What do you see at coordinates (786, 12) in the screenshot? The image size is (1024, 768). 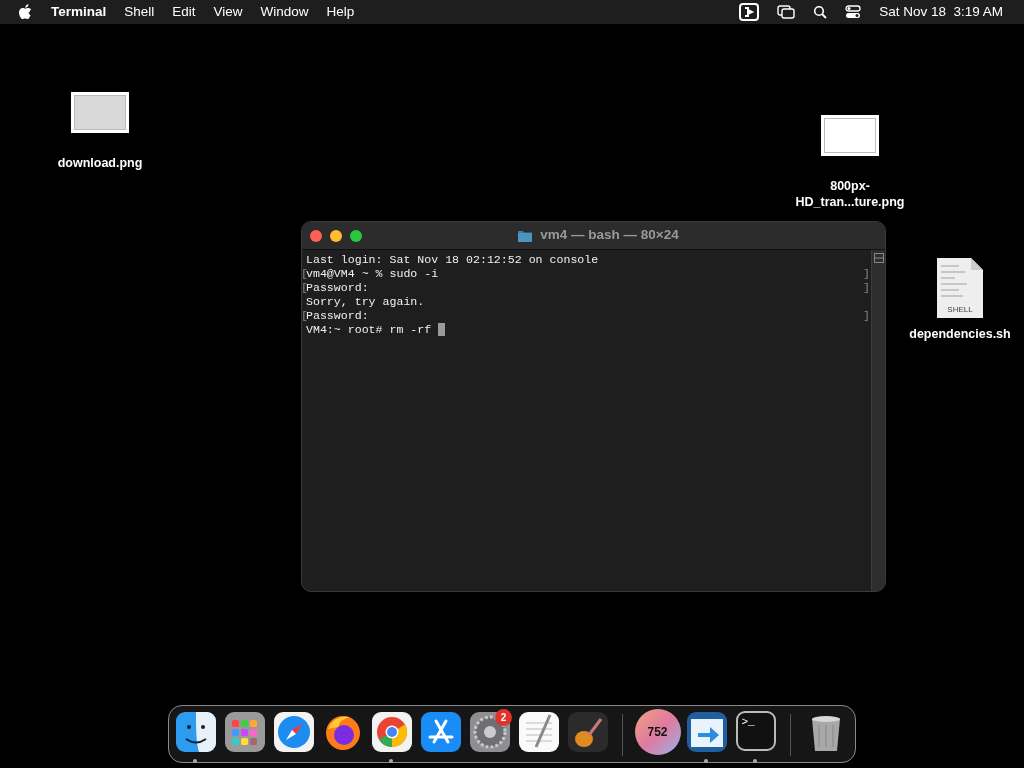 I see `windows-icon` at bounding box center [786, 12].